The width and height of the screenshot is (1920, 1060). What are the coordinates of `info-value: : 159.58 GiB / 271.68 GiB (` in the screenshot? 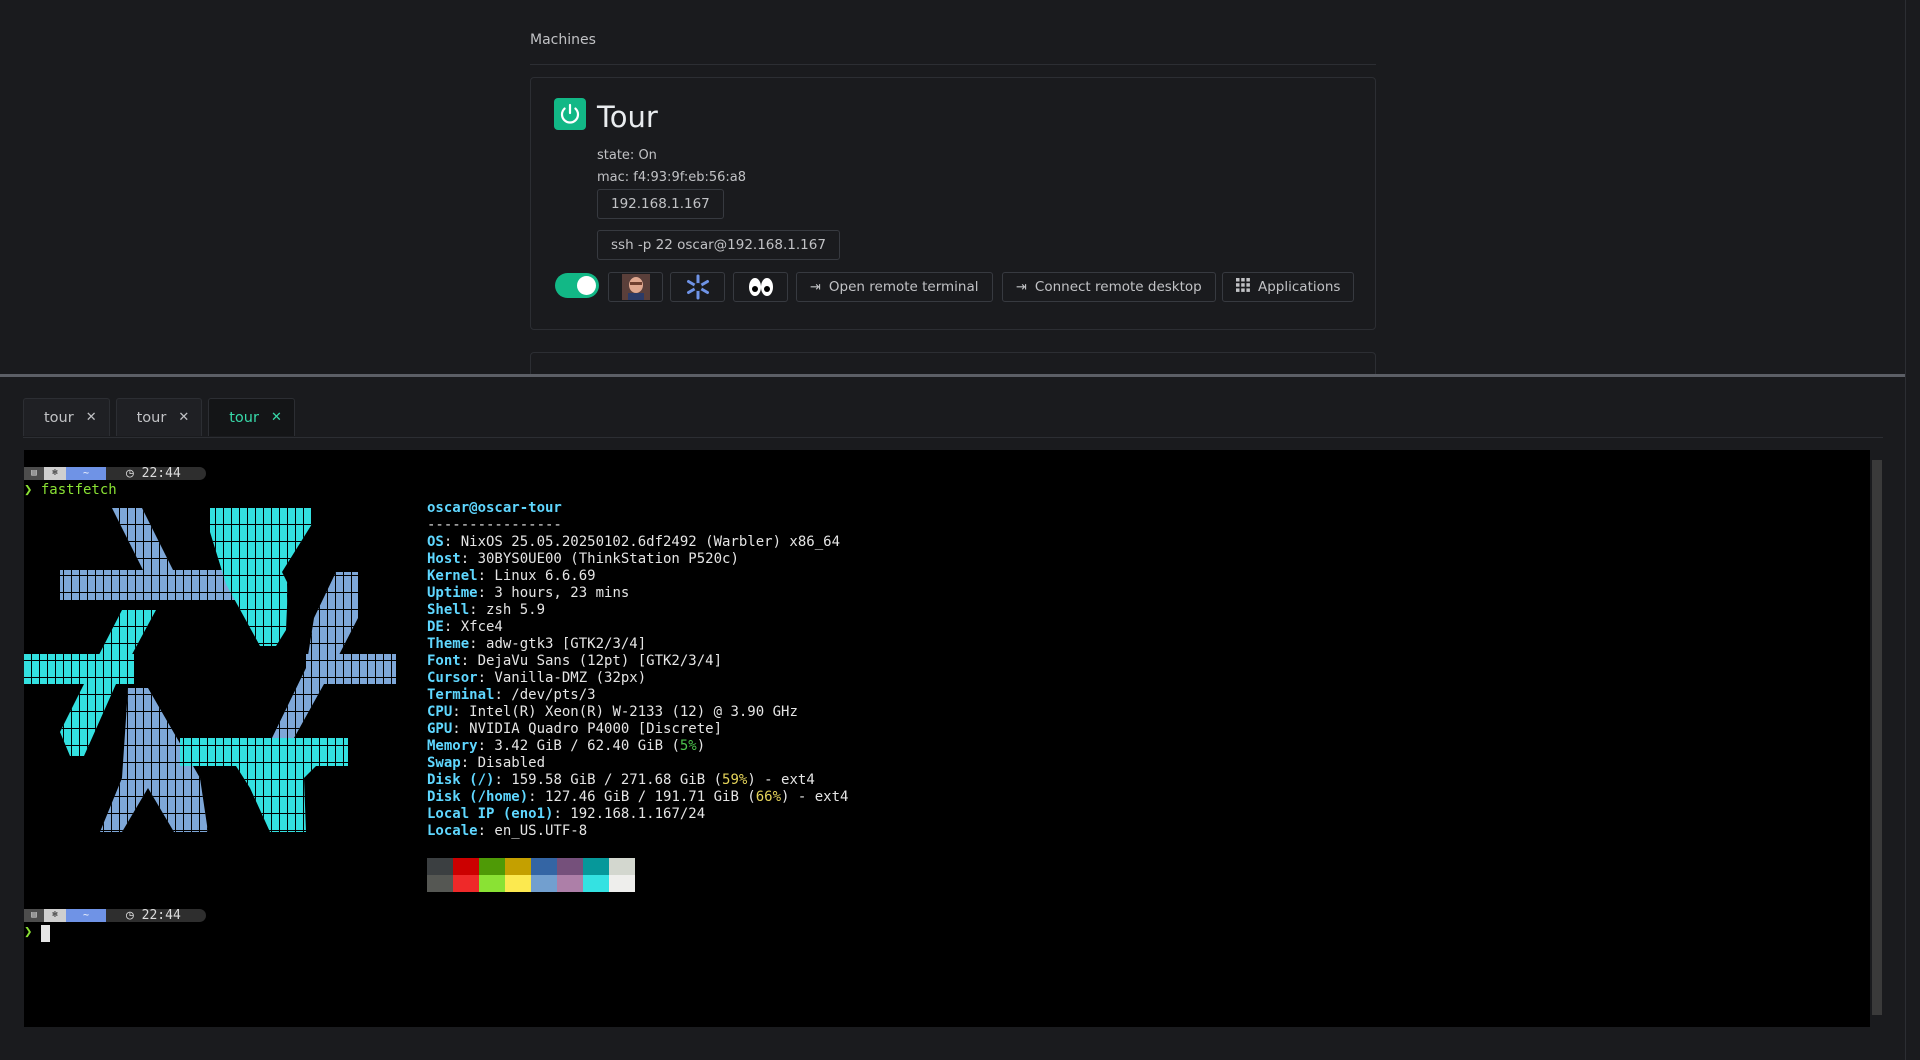 It's located at (608, 780).